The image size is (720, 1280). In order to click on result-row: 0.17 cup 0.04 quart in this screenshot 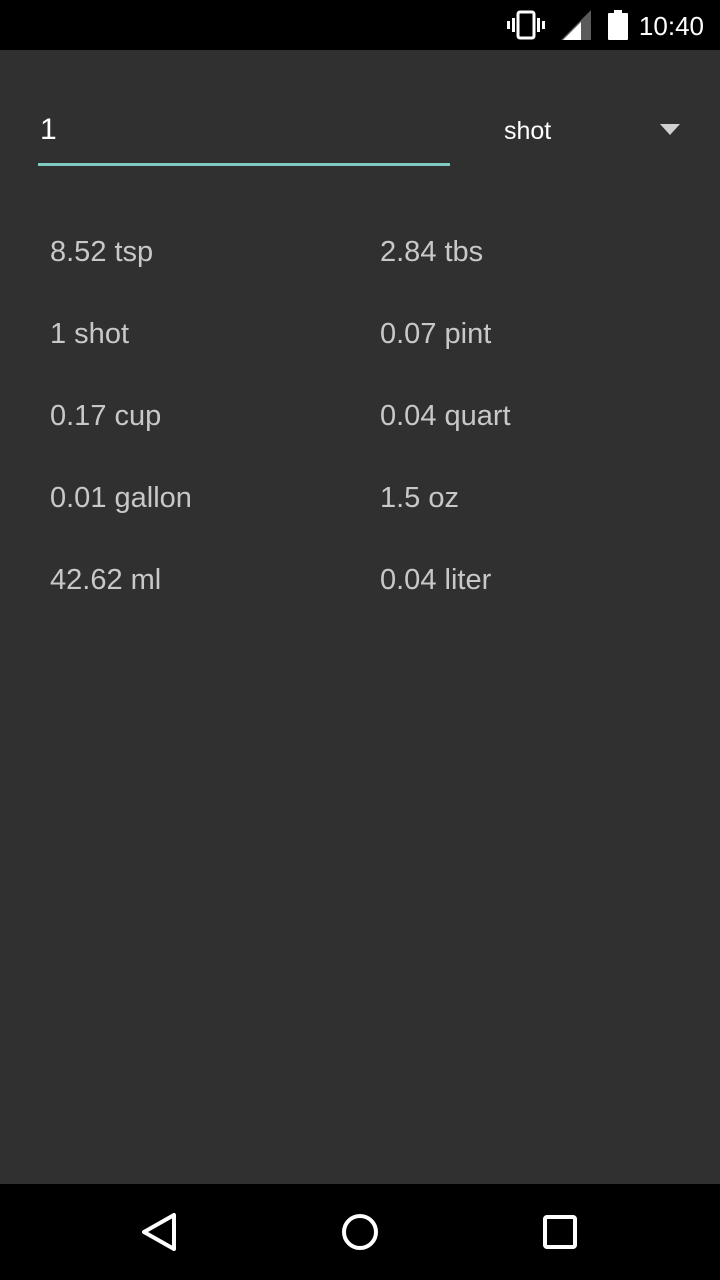, I will do `click(360, 433)`.